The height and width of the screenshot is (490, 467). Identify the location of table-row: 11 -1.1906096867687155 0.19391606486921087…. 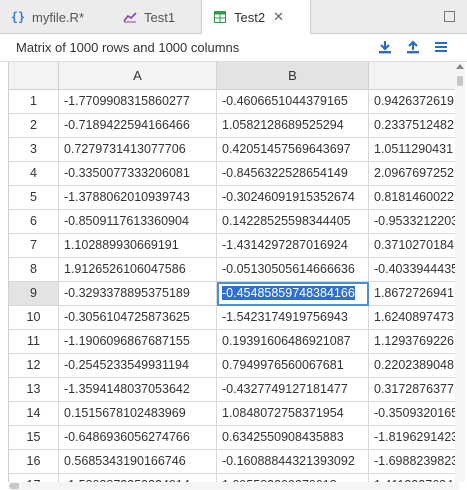
(234, 342).